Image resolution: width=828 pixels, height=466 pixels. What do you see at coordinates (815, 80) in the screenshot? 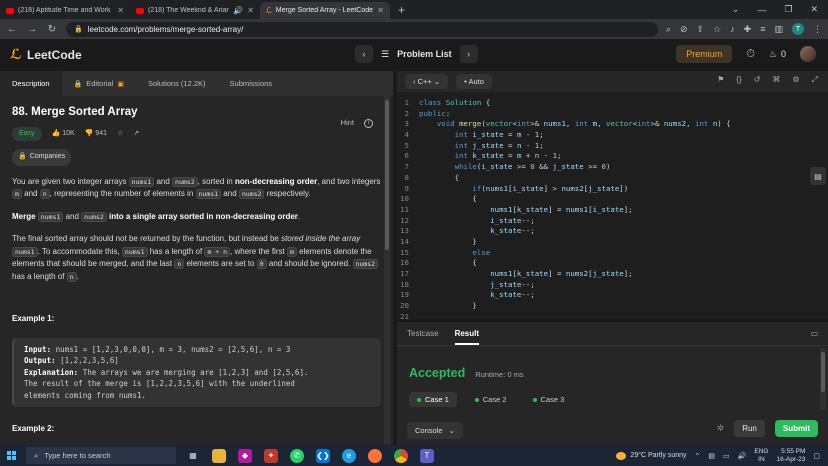
I see `fullscreen-icon: ⤢` at bounding box center [815, 80].